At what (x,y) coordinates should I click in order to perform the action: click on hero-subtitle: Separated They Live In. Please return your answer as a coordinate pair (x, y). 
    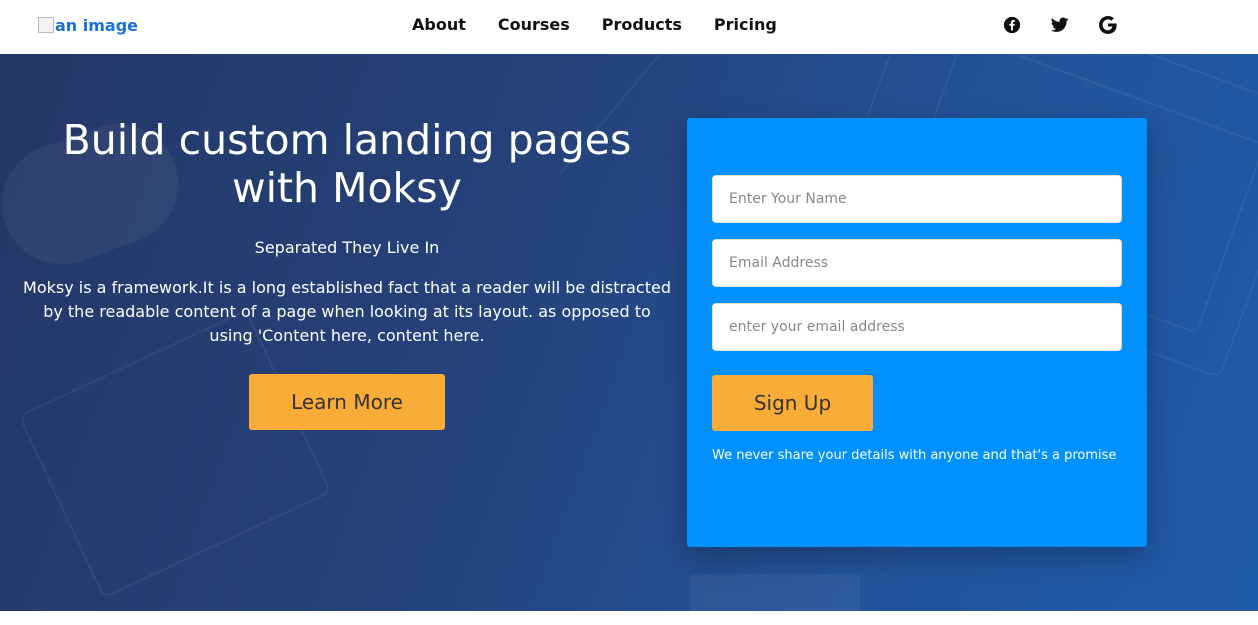
    Looking at the image, I should click on (347, 247).